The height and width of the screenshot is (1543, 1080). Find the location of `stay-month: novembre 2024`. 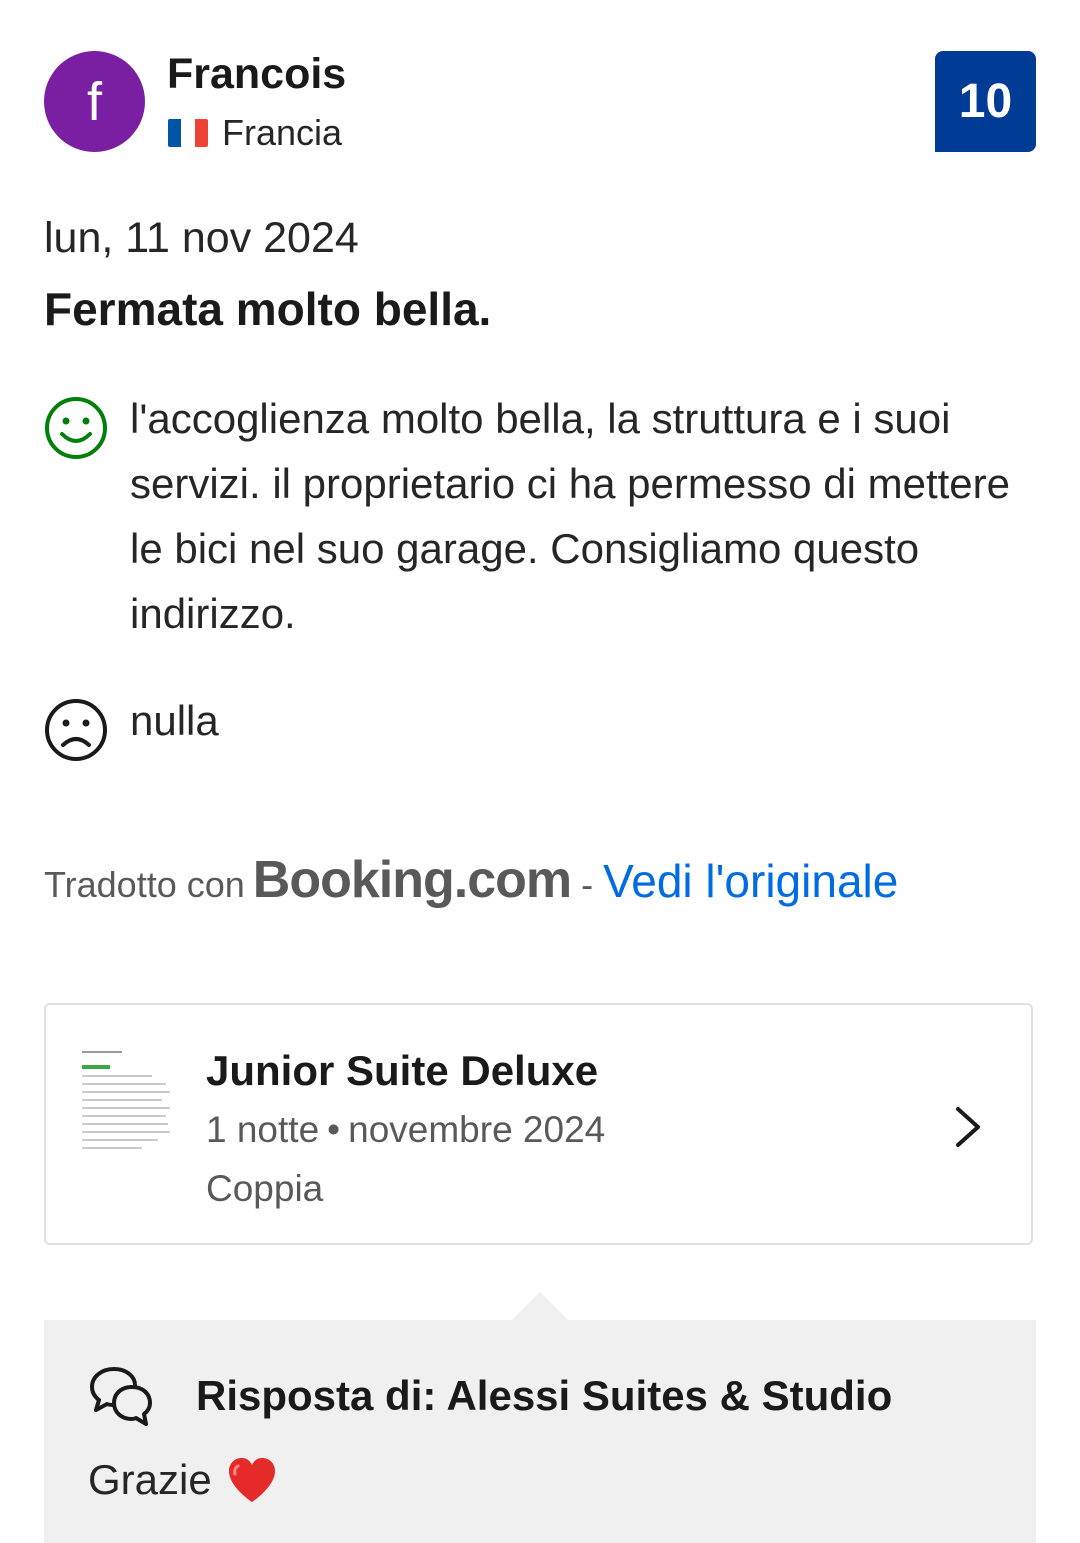

stay-month: novembre 2024 is located at coordinates (477, 1129).